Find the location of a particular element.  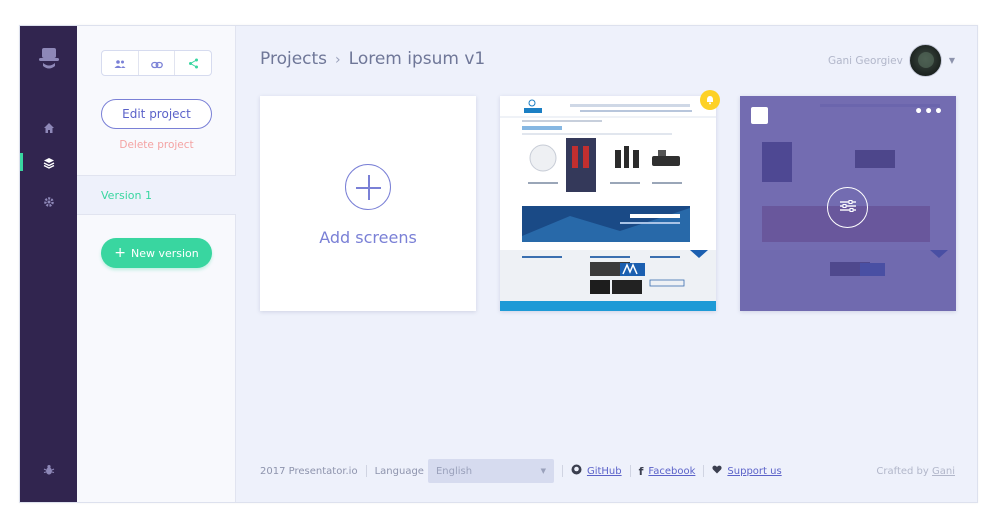

notification-bell-icon is located at coordinates (710, 100).